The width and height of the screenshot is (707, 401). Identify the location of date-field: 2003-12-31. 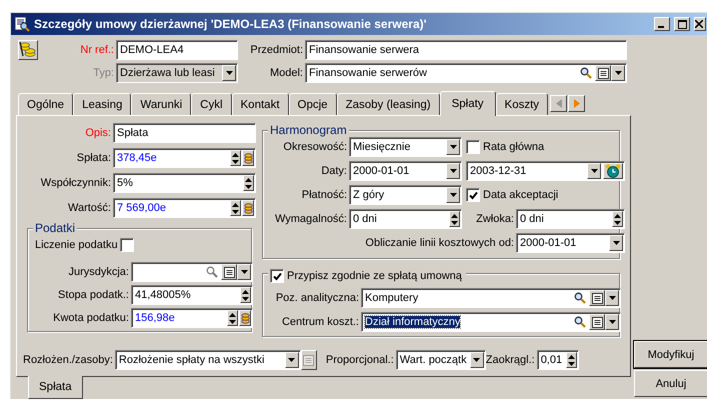
(545, 171).